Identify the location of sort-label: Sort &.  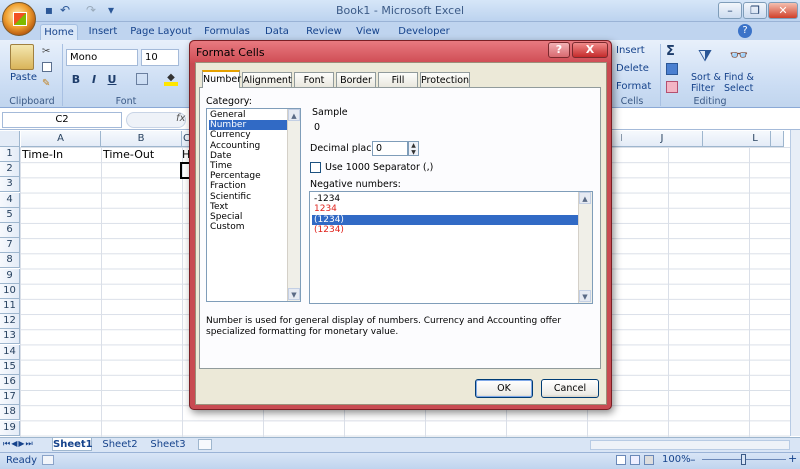
(706, 77).